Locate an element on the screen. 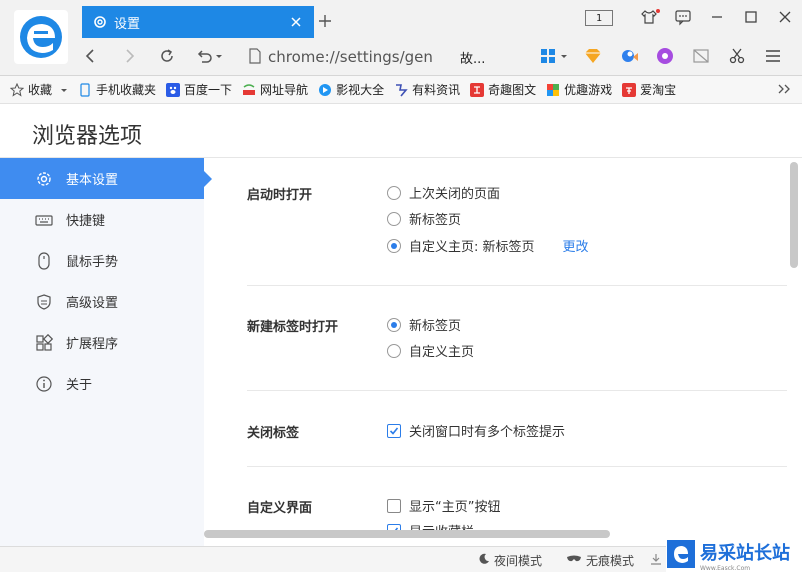 The height and width of the screenshot is (572, 802). sidebar-item-advanced: 高级设置 is located at coordinates (102, 301).